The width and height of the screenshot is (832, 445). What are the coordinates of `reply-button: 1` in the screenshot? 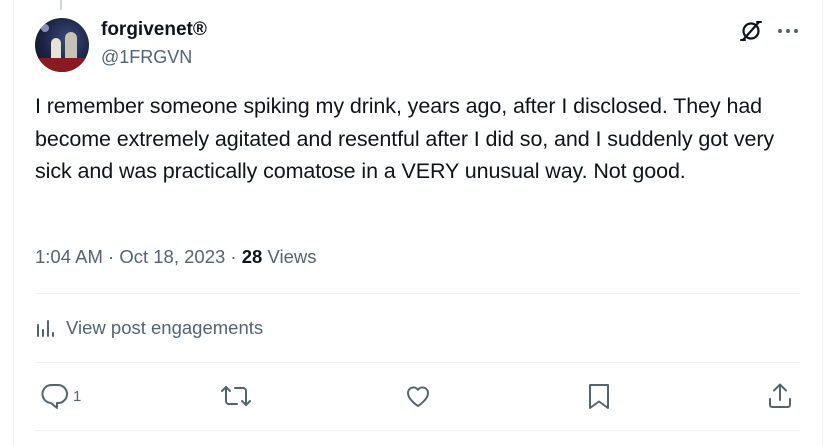 It's located at (60, 396).